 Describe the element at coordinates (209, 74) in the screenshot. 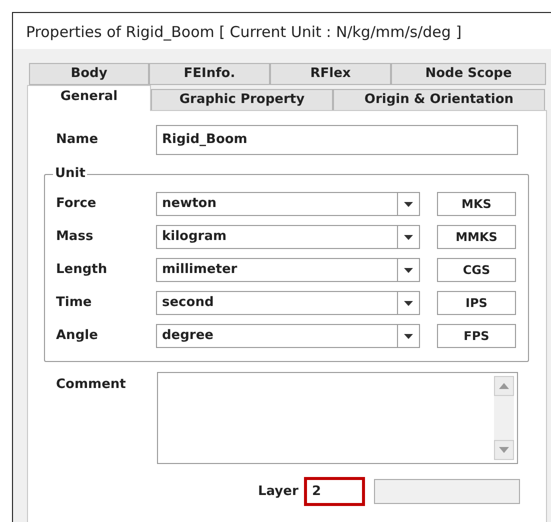

I see `tab: FEInfo.` at that location.